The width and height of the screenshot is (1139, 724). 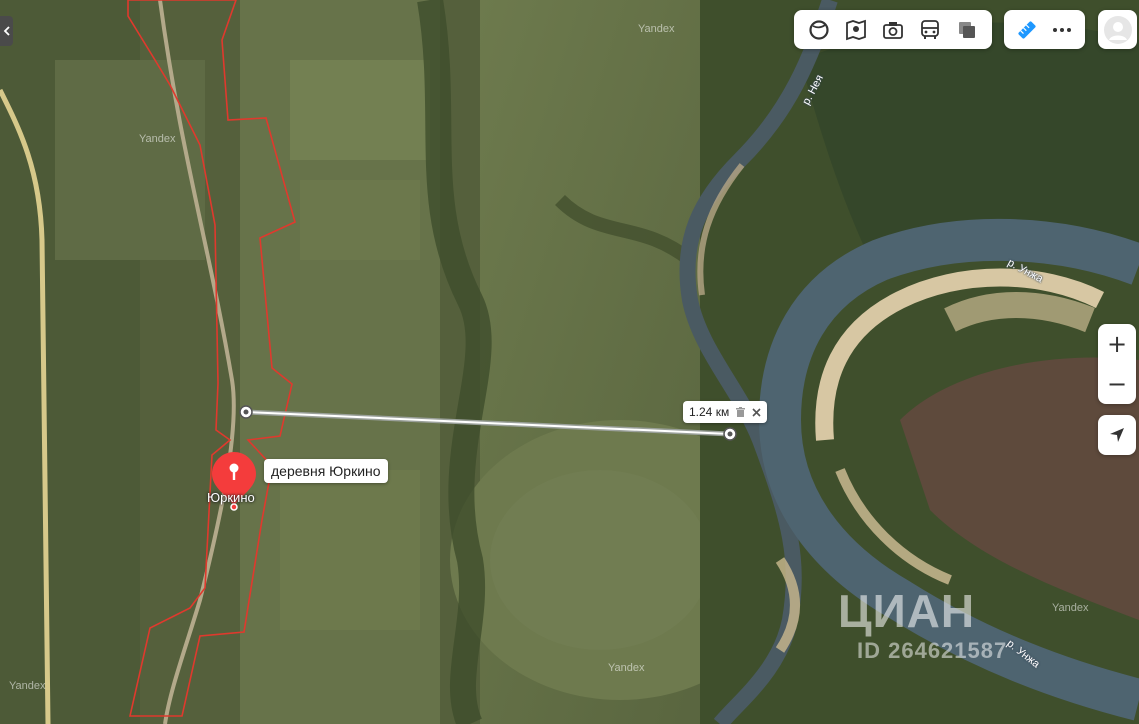 What do you see at coordinates (932, 650) in the screenshot?
I see `listing-id-watermark: ID 264621587` at bounding box center [932, 650].